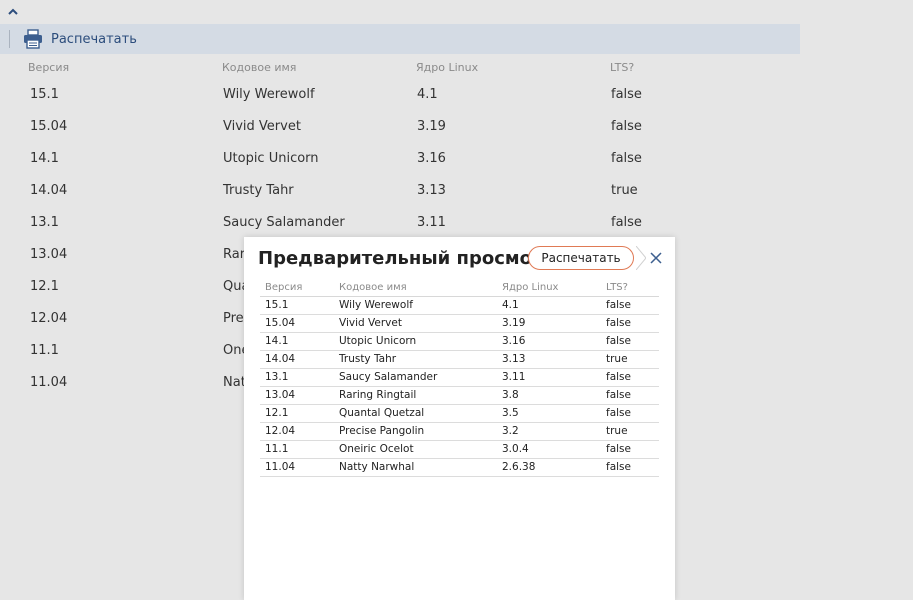  I want to click on preview-cell-codename: Wily Werewolf, so click(415, 305).